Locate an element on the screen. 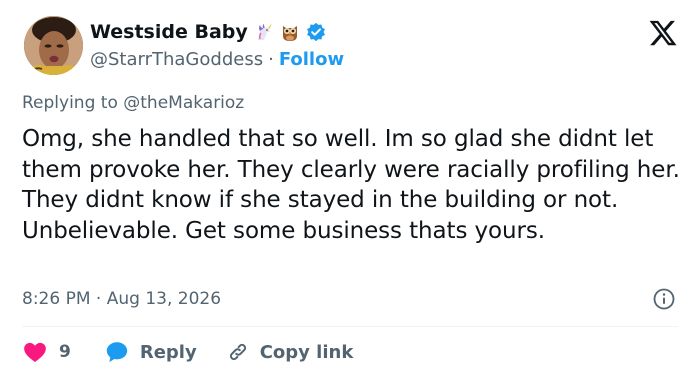  like-button: 9 is located at coordinates (46, 352).